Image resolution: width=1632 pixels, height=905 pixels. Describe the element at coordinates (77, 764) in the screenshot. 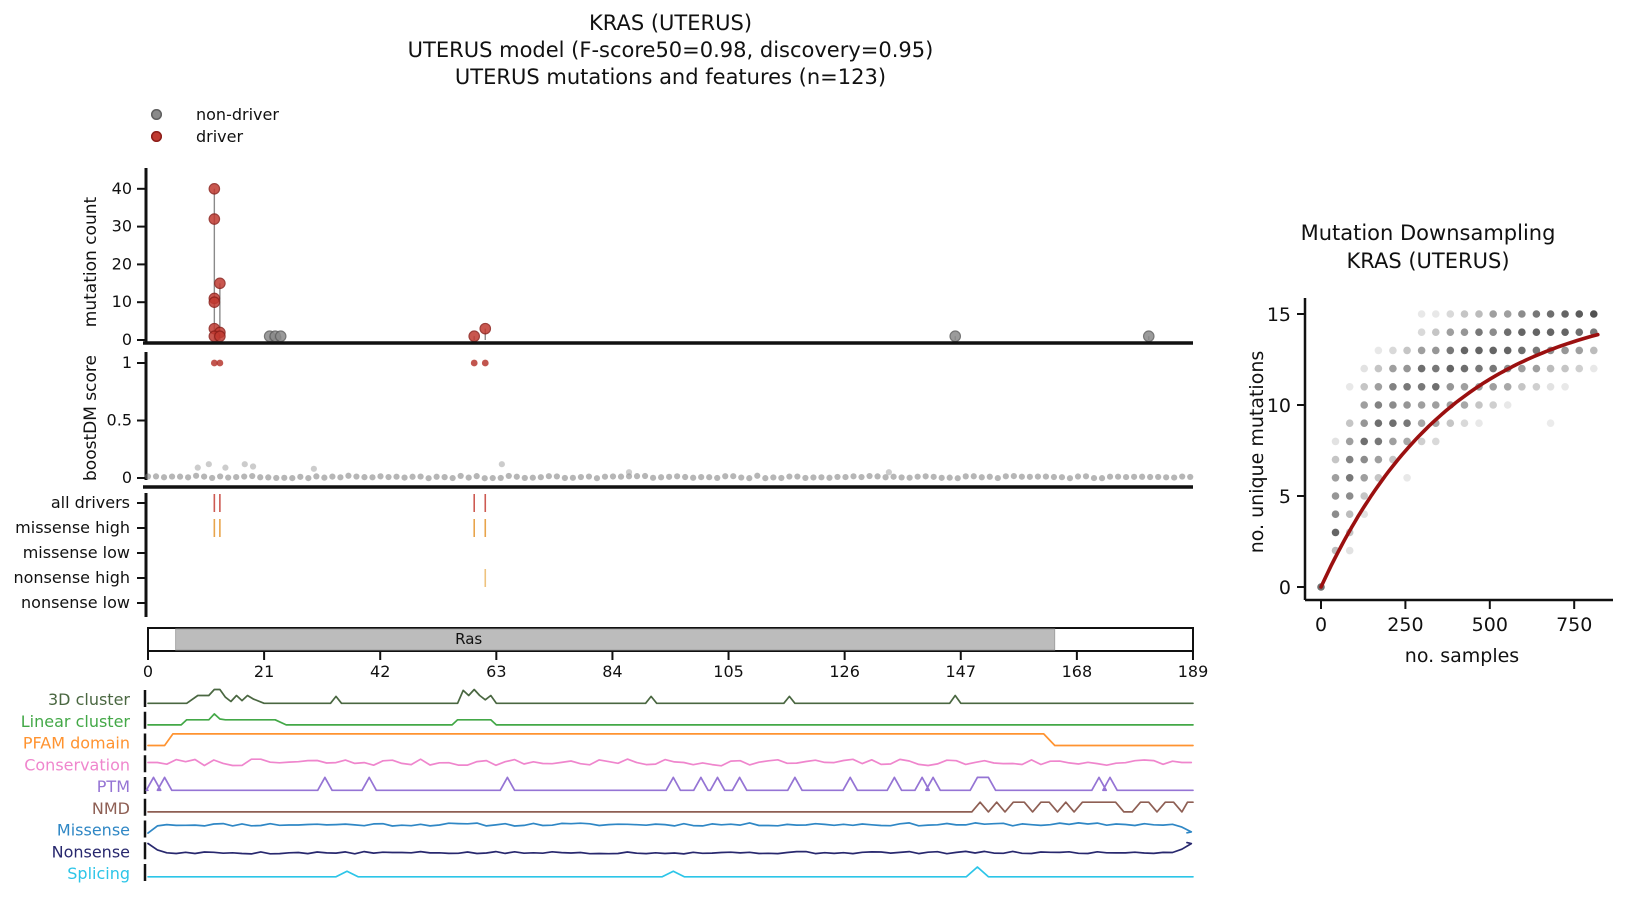

I see `feature-label-conservation: Conservation` at that location.